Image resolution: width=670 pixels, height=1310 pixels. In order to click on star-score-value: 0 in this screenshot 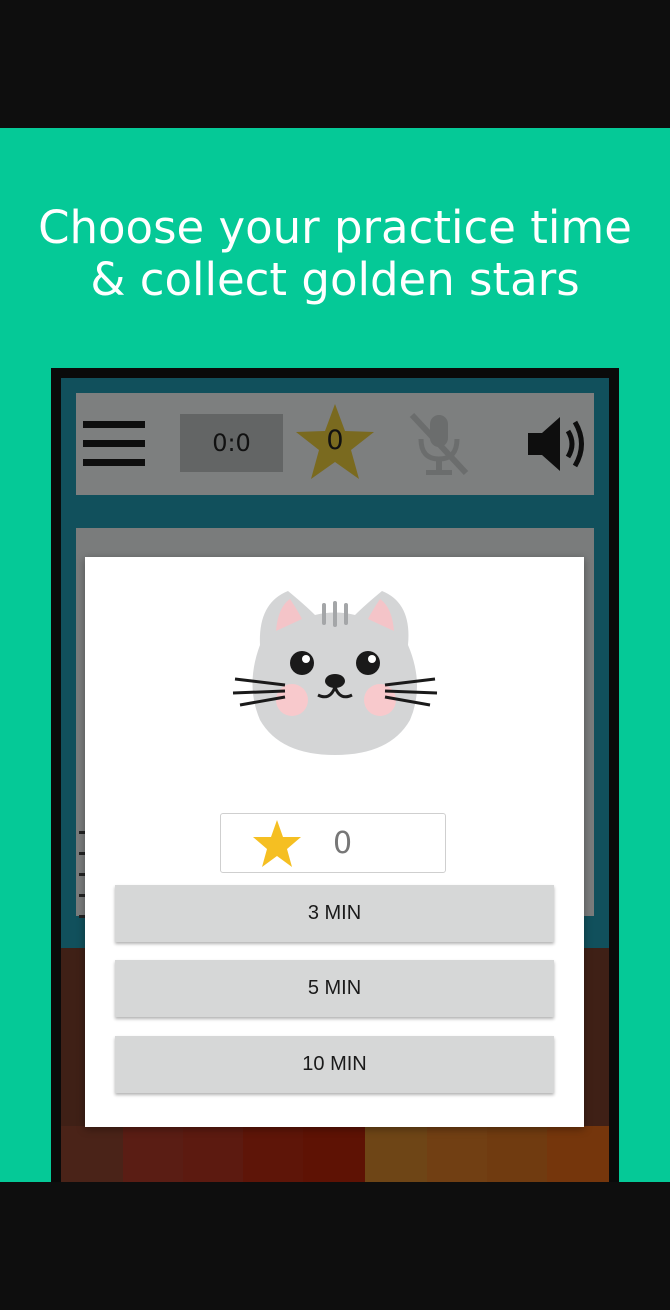, I will do `click(343, 843)`.